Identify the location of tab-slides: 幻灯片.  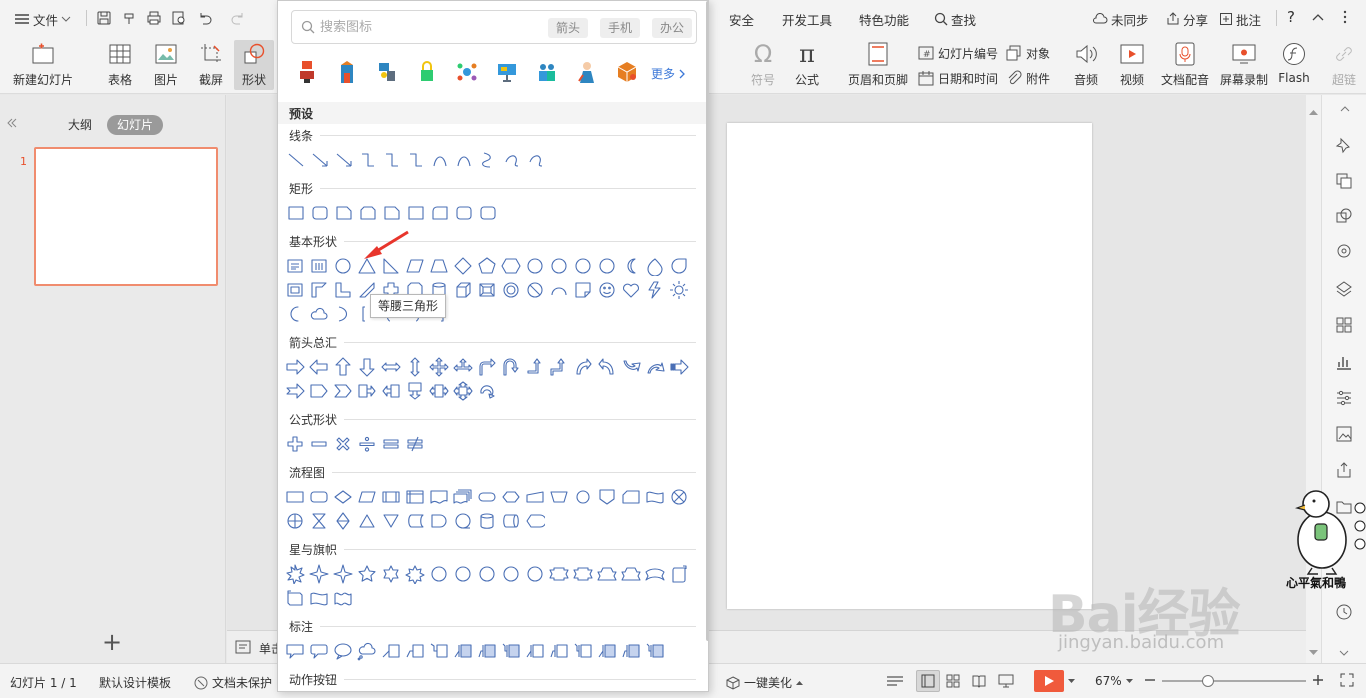
(135, 125).